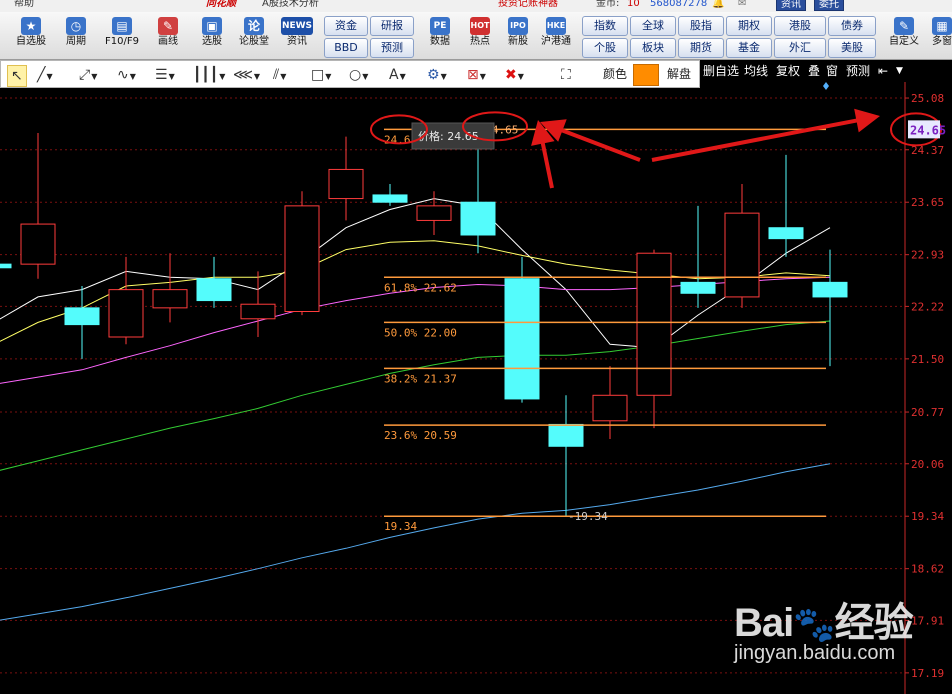 The image size is (952, 694). What do you see at coordinates (254, 36) in the screenshot?
I see `forum-button: 论 论股堂` at bounding box center [254, 36].